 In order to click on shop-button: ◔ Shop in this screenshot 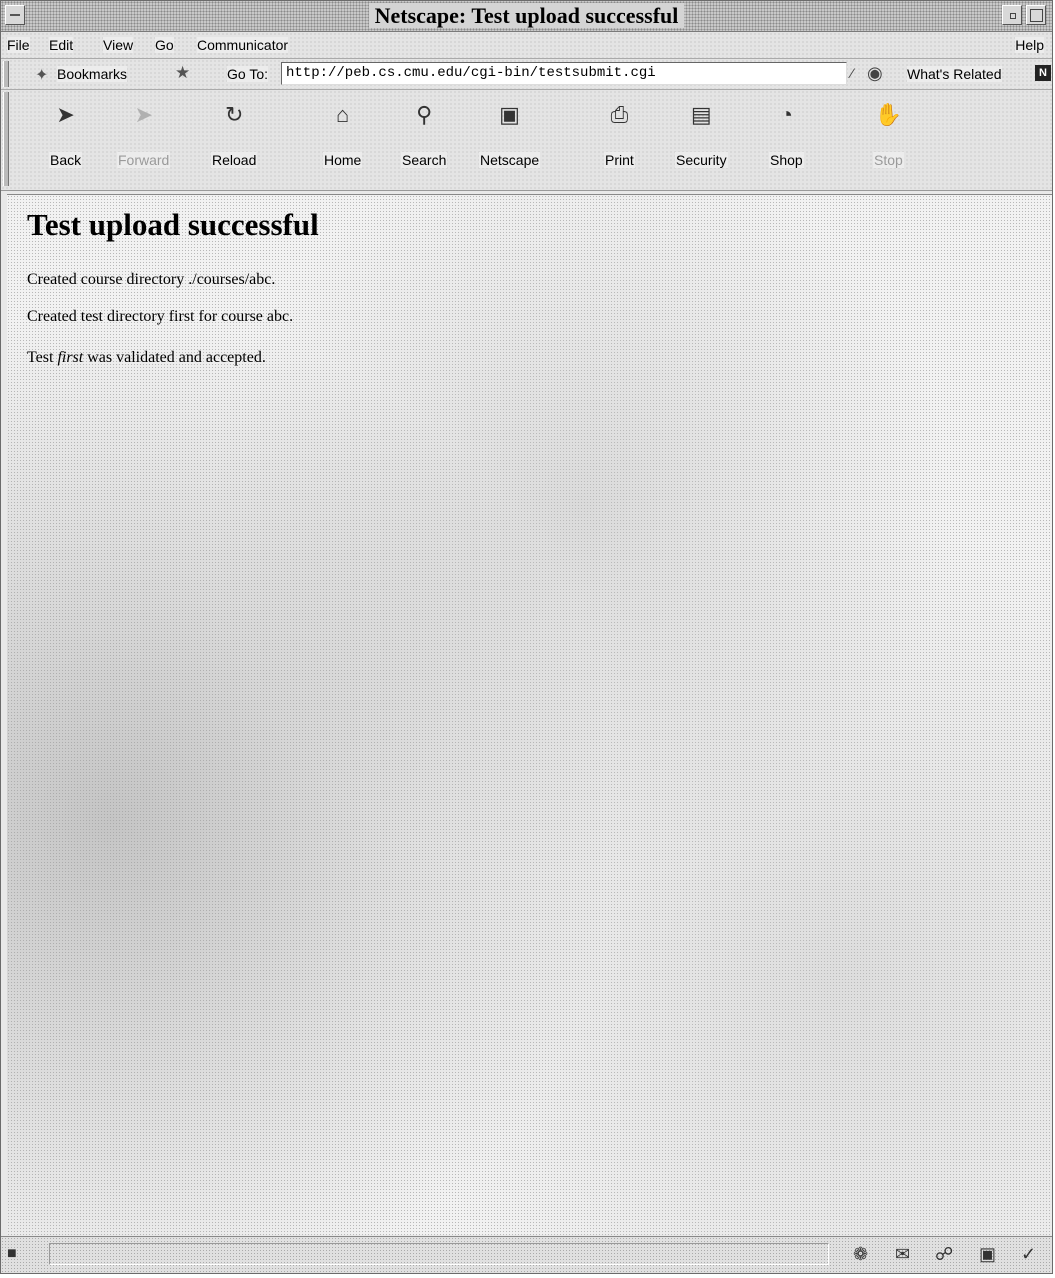, I will do `click(786, 134)`.